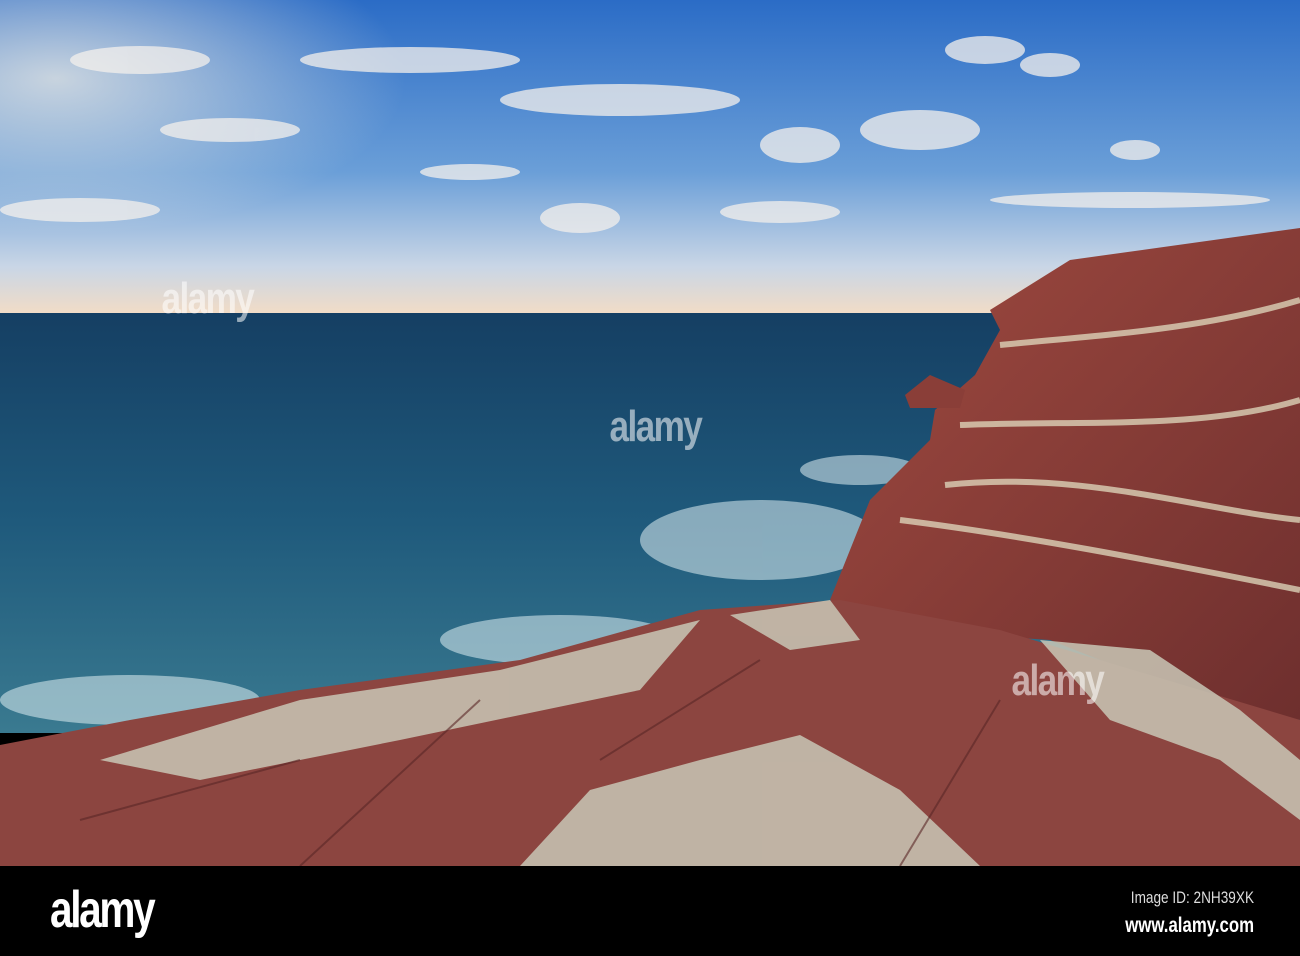 The width and height of the screenshot is (1300, 956). What do you see at coordinates (103, 910) in the screenshot?
I see `alamy-logo: alamy` at bounding box center [103, 910].